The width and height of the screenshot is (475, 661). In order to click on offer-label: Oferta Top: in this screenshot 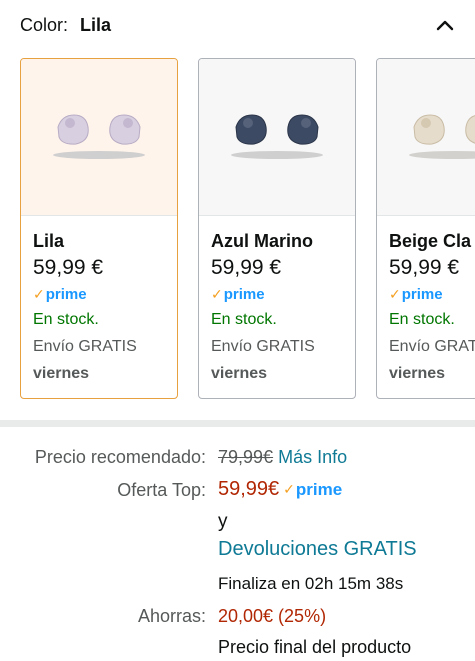, I will do `click(161, 490)`.